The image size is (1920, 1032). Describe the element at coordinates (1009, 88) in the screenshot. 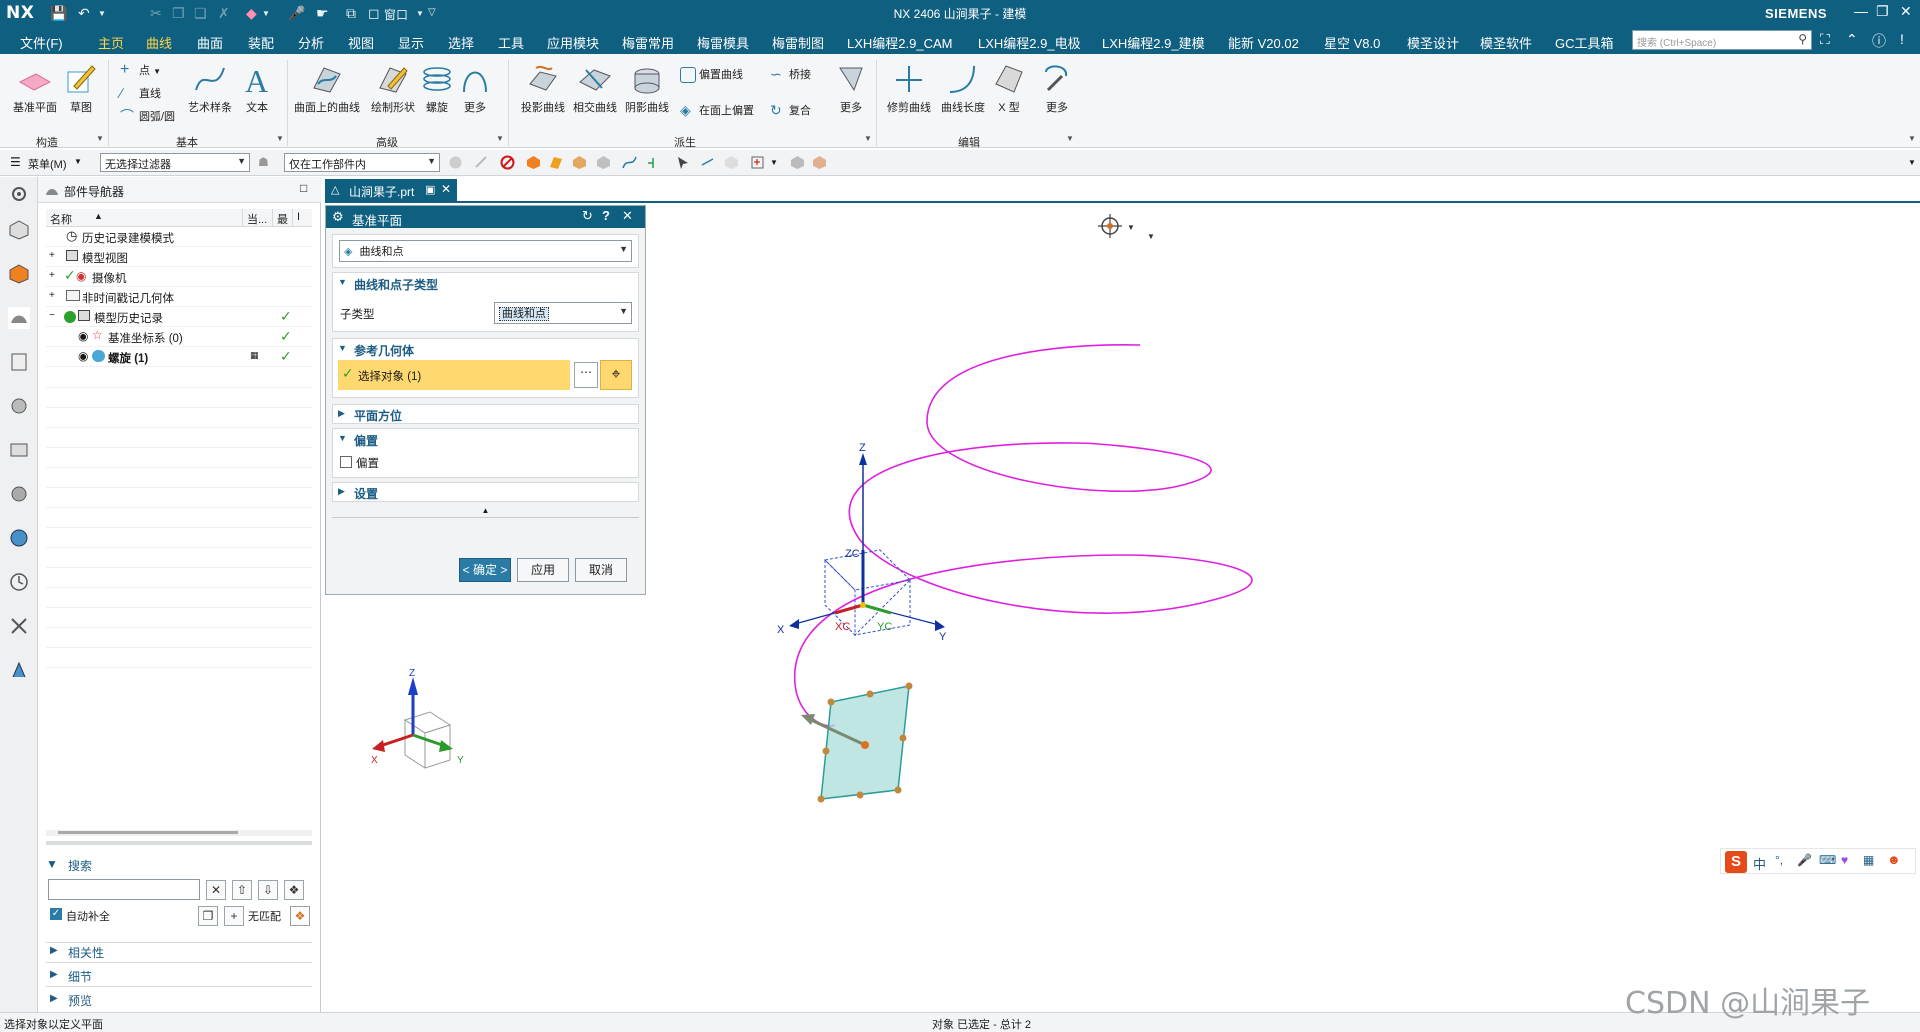

I see `x-form-button: X 型` at that location.